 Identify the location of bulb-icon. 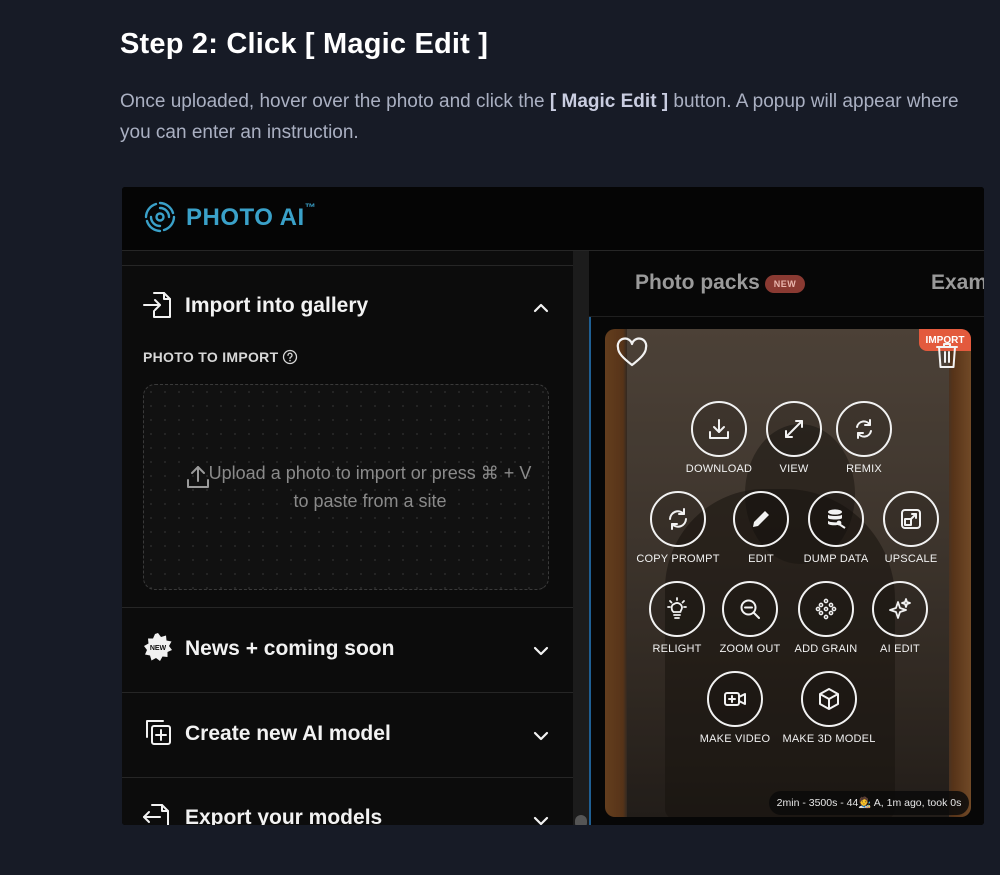
(677, 608).